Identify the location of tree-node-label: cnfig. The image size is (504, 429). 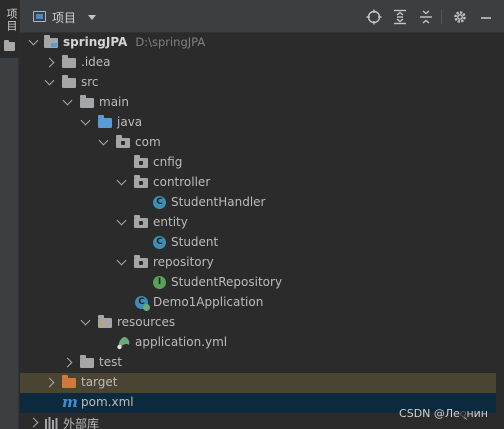
(168, 162).